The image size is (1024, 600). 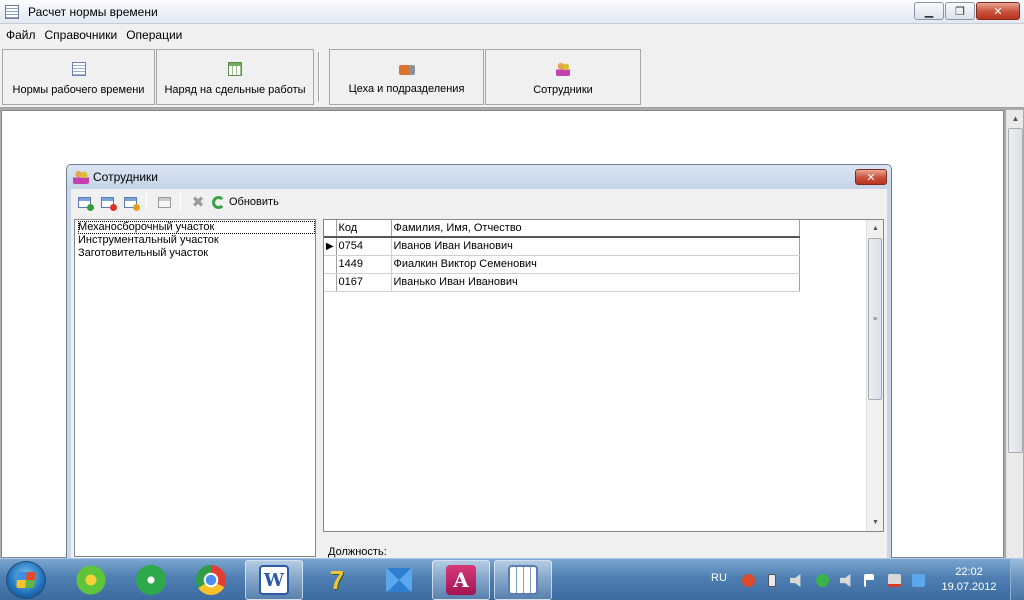 What do you see at coordinates (795, 580) in the screenshot?
I see `volume-icon` at bounding box center [795, 580].